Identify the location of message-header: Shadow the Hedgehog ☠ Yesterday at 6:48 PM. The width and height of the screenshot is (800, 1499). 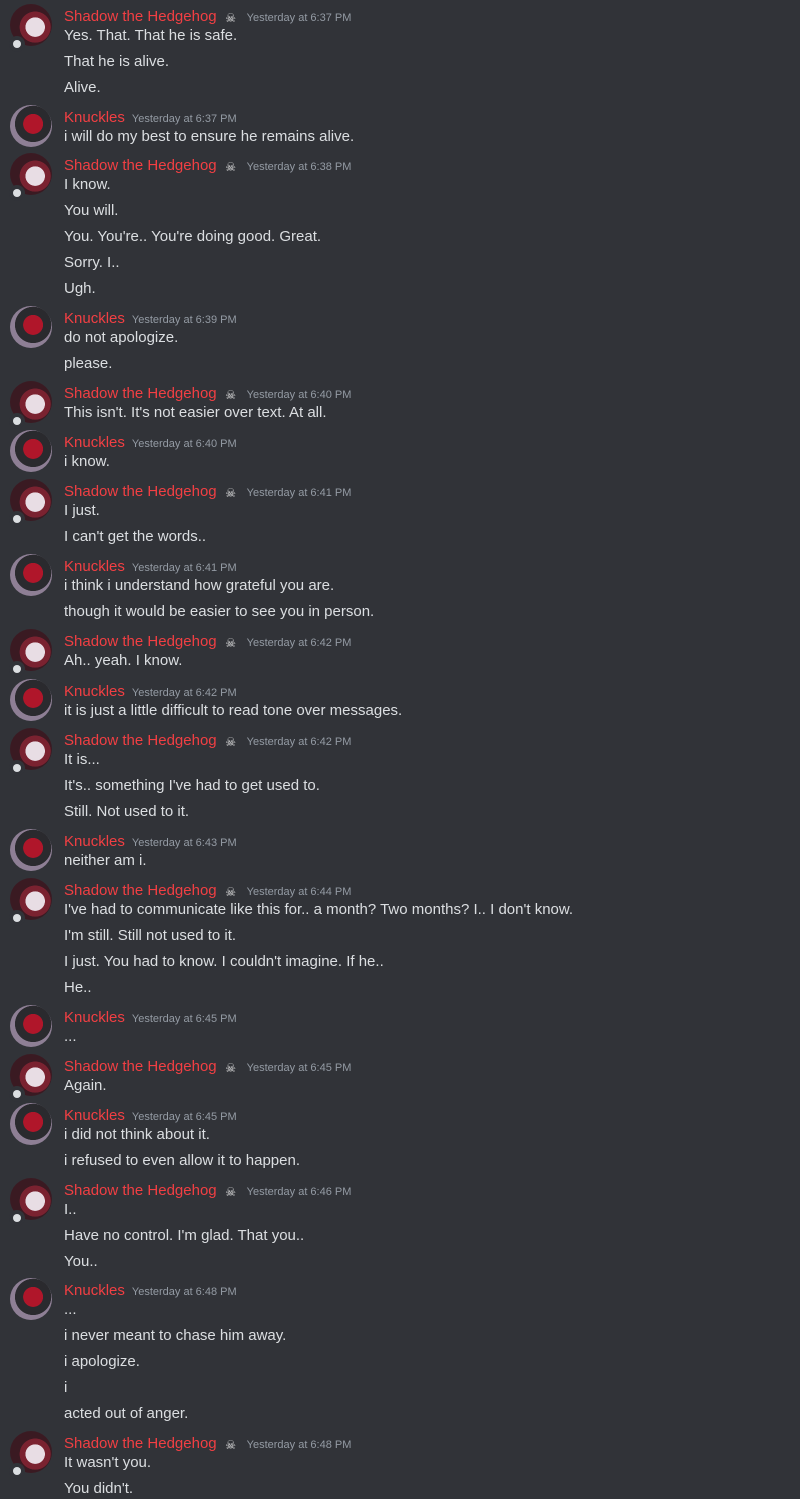
(207, 1443).